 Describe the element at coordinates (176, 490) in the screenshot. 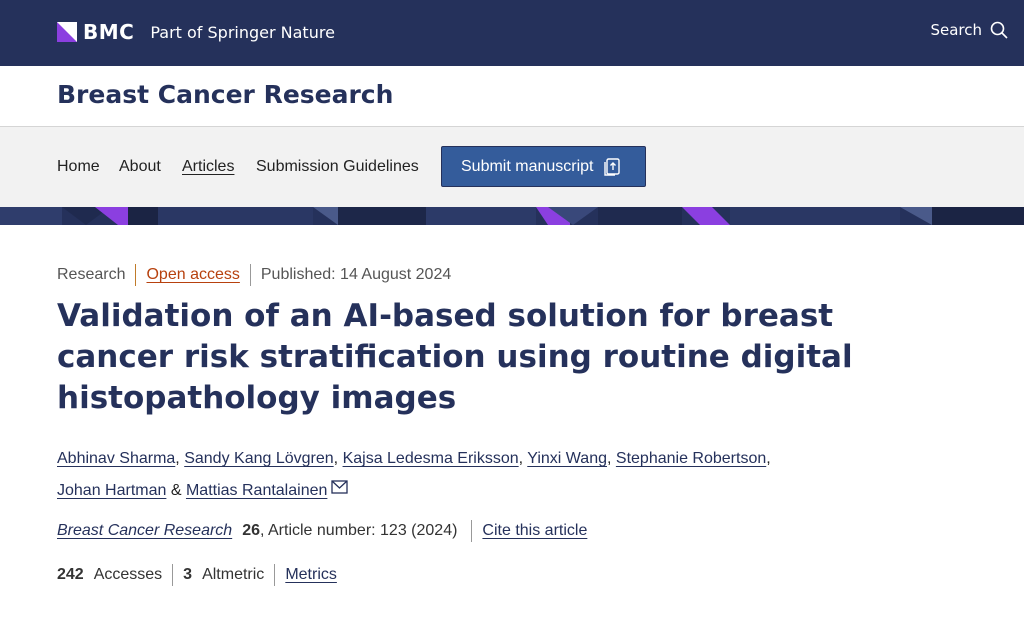

I see `author-ampersand: &` at that location.